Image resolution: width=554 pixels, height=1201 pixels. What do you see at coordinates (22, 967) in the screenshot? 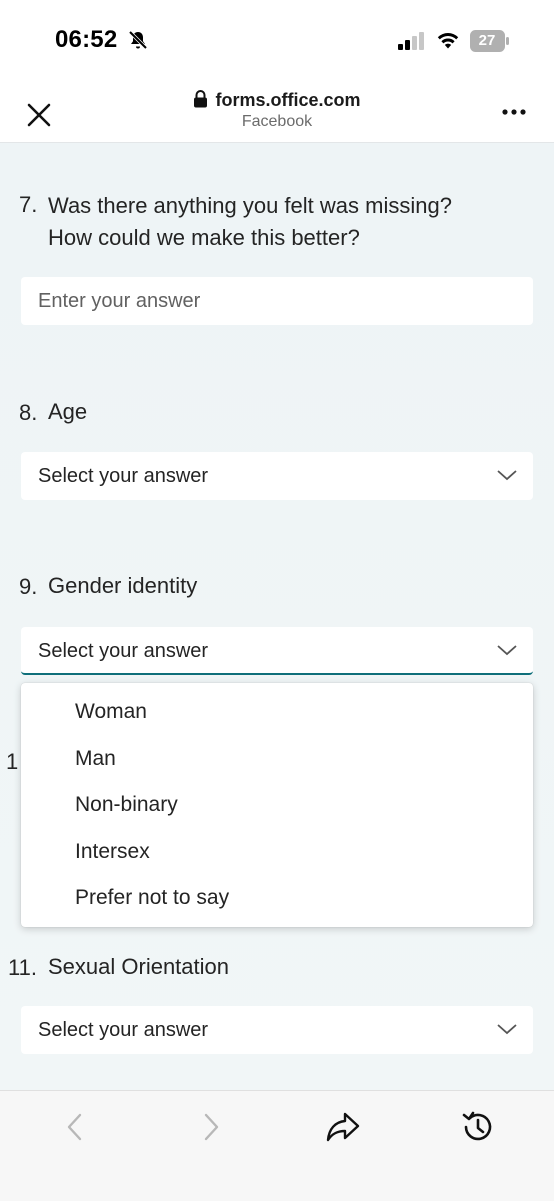
I see `question-11-number: 11.` at bounding box center [22, 967].